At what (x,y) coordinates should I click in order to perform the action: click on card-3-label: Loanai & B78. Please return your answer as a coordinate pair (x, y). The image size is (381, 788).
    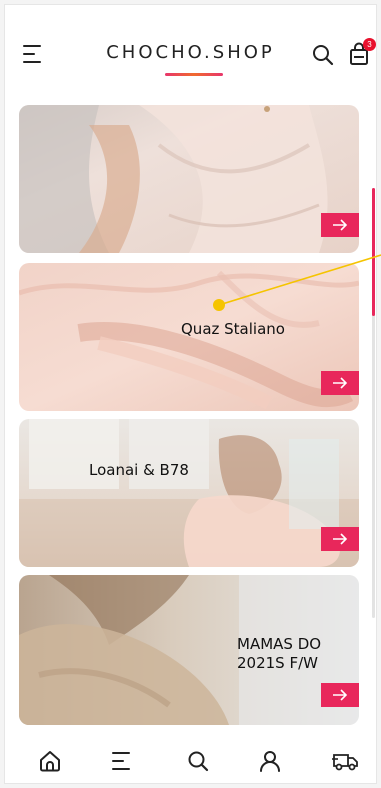
    Looking at the image, I should click on (139, 470).